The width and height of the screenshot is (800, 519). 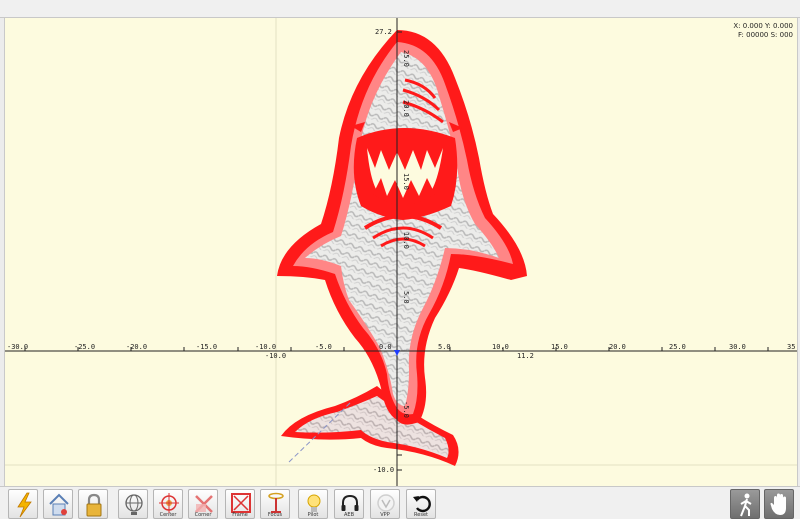 What do you see at coordinates (406, 240) in the screenshot?
I see `y-tick-label: 10.0` at bounding box center [406, 240].